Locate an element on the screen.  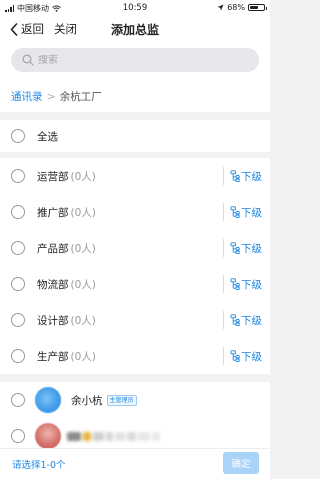
select-all-label: 全选 is located at coordinates (47, 136).